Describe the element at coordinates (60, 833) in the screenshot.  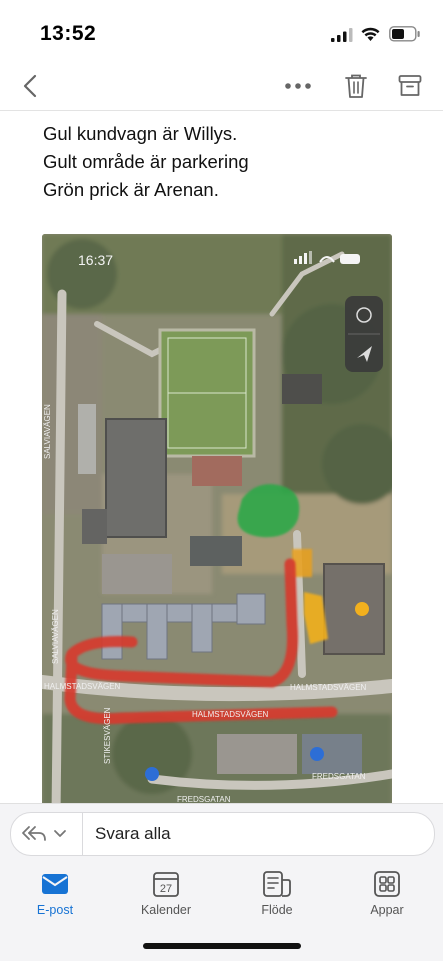
I see `chevron-down-icon` at that location.